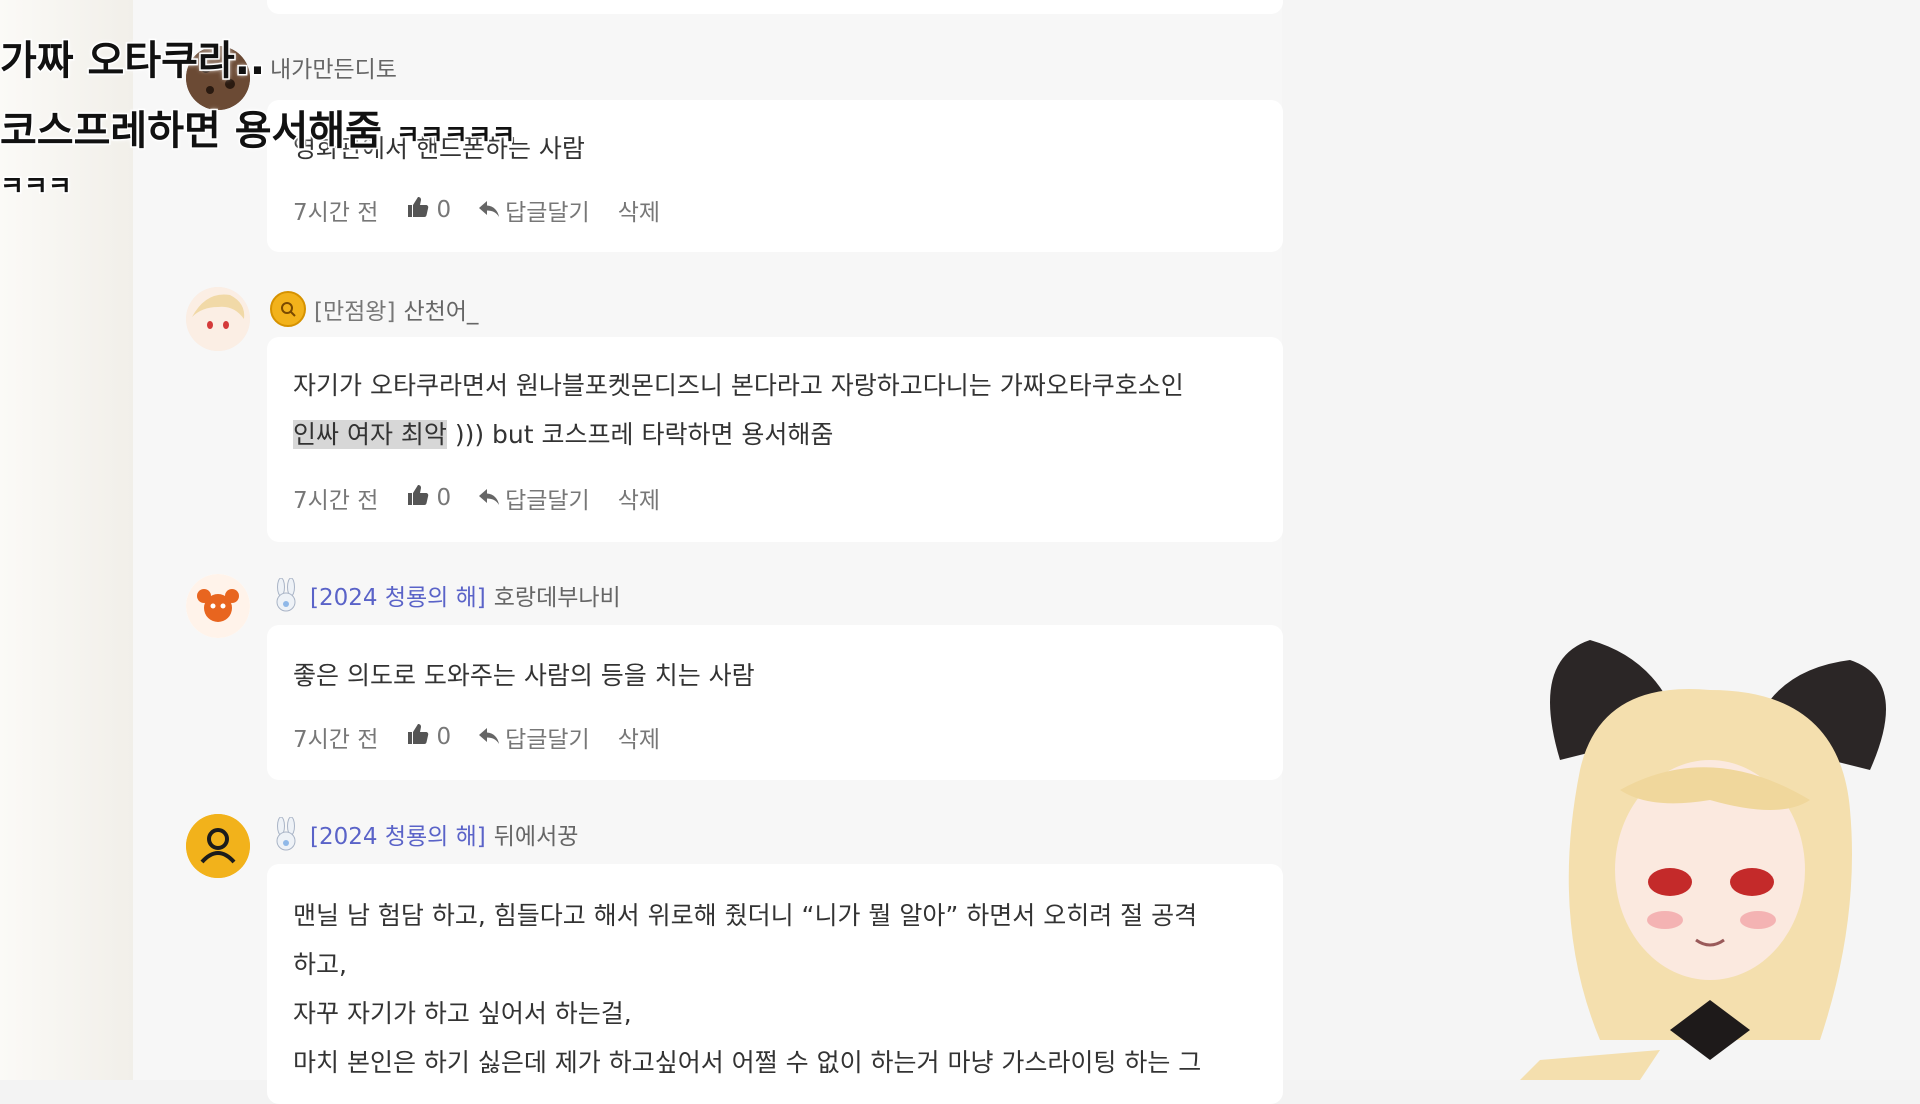 The height and width of the screenshot is (1104, 1920). I want to click on comment-author: 뒤에서꿍, so click(536, 834).